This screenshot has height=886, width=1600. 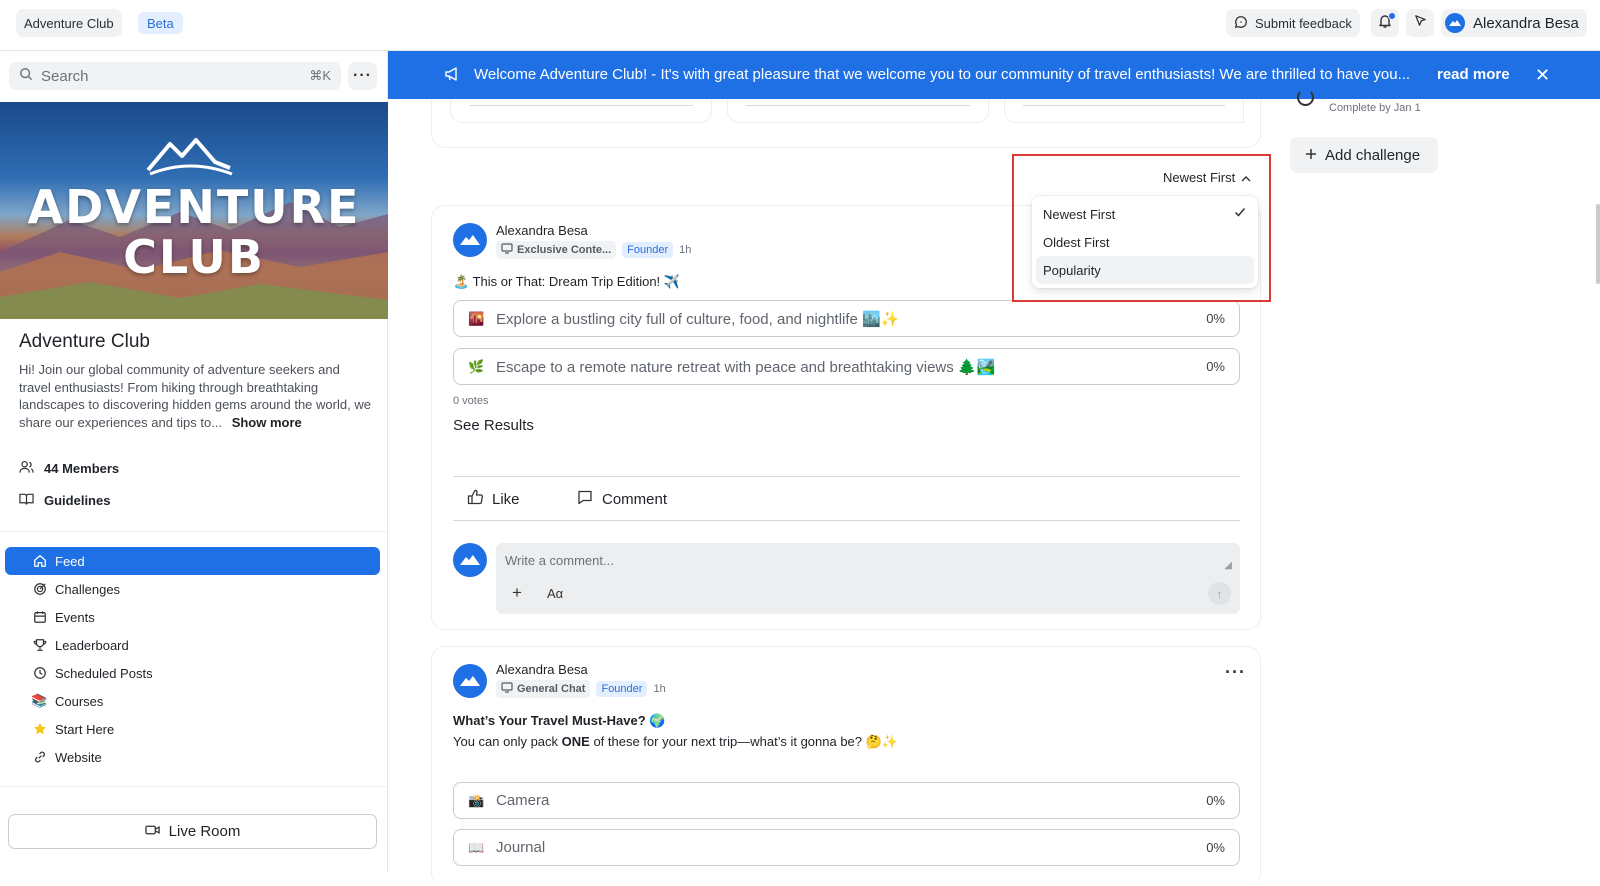 What do you see at coordinates (1385, 23) in the screenshot?
I see `notifications-button` at bounding box center [1385, 23].